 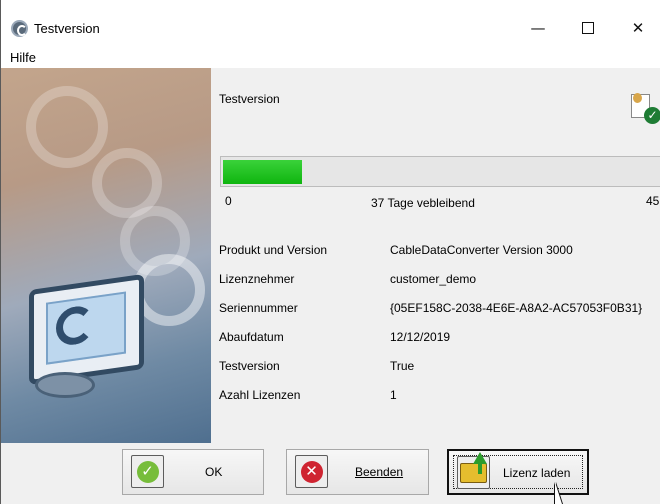 I want to click on certificate-check-icon: ✓, so click(x=645, y=108).